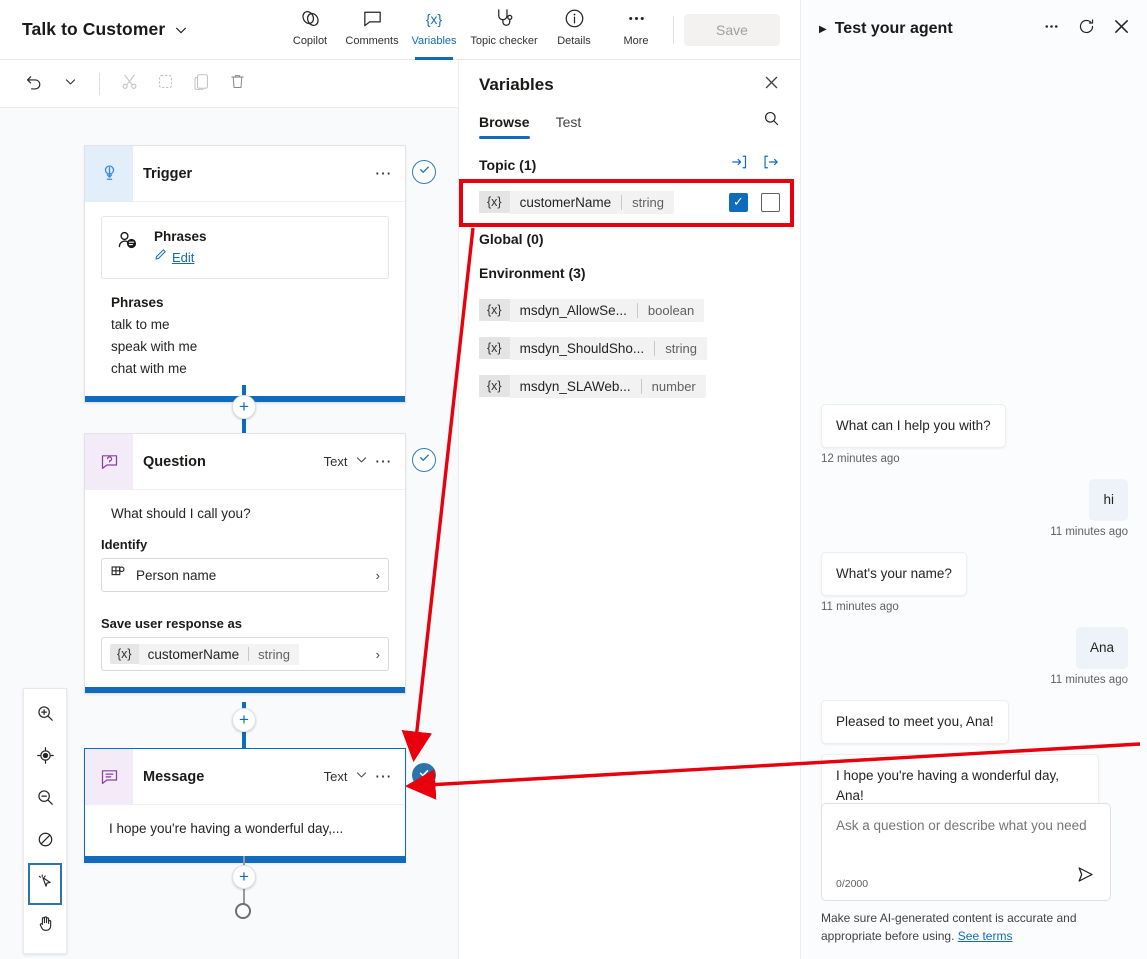 This screenshot has width=1147, height=959. Describe the element at coordinates (574, 30) in the screenshot. I see `command-details: Details` at that location.